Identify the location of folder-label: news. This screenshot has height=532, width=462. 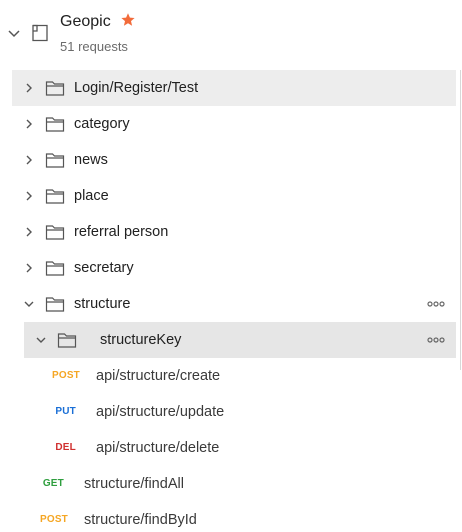
(91, 160).